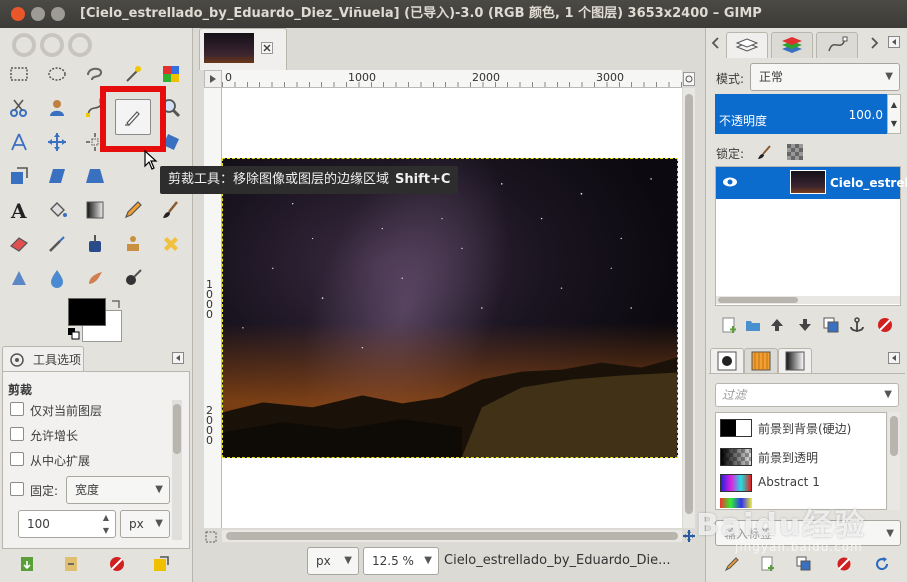 This screenshot has height=582, width=907. What do you see at coordinates (171, 210) in the screenshot?
I see `paintbrush-icon` at bounding box center [171, 210].